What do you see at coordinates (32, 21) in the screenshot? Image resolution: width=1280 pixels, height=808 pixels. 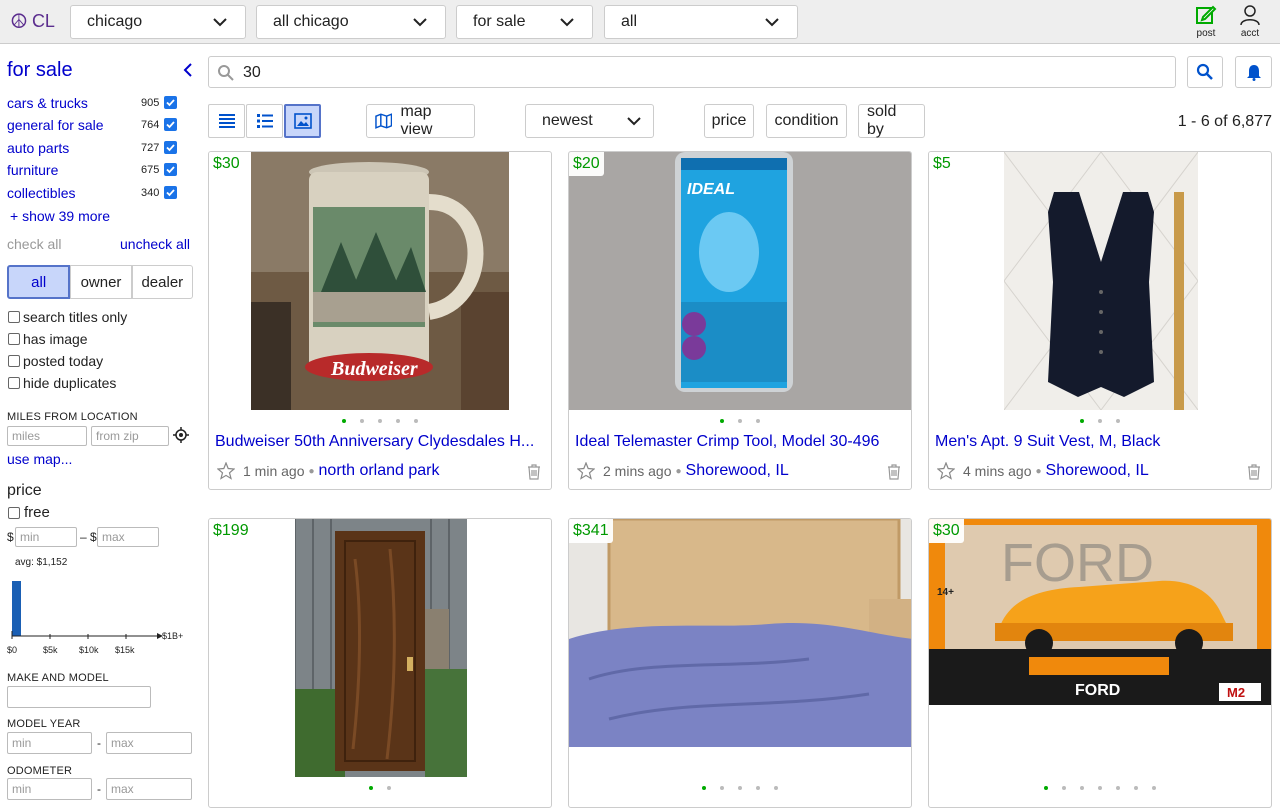 I see `craigslist-logo: ☮ CL` at bounding box center [32, 21].